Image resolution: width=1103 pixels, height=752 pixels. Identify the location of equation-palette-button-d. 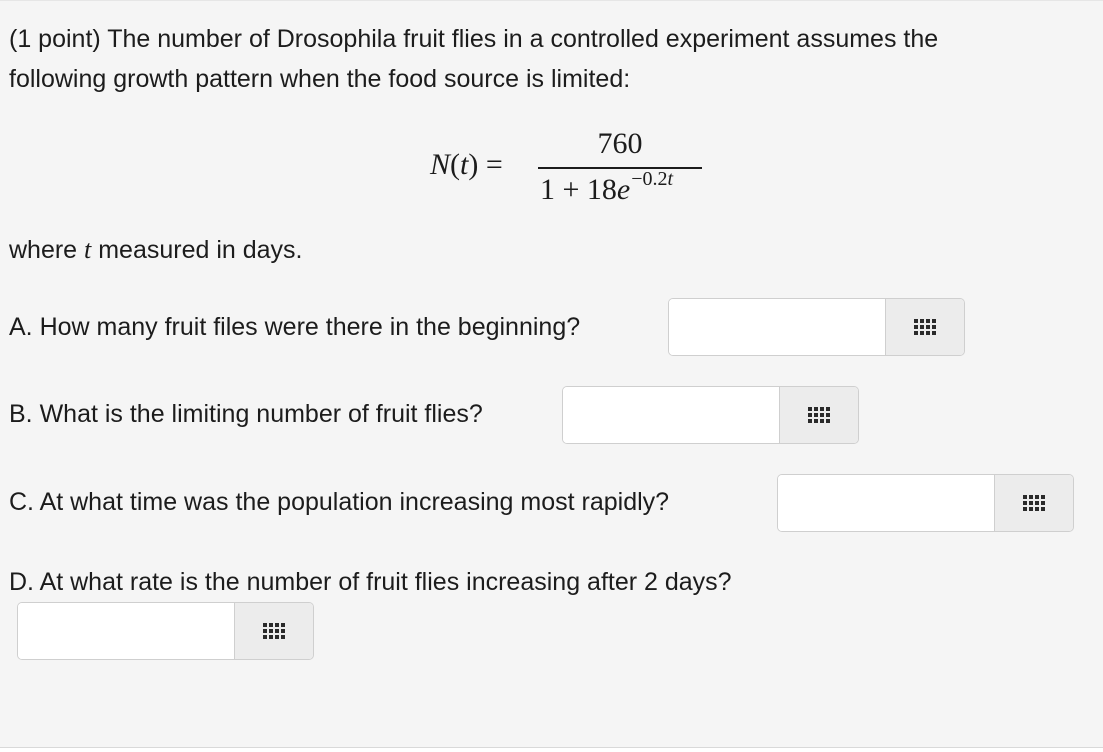
(273, 631).